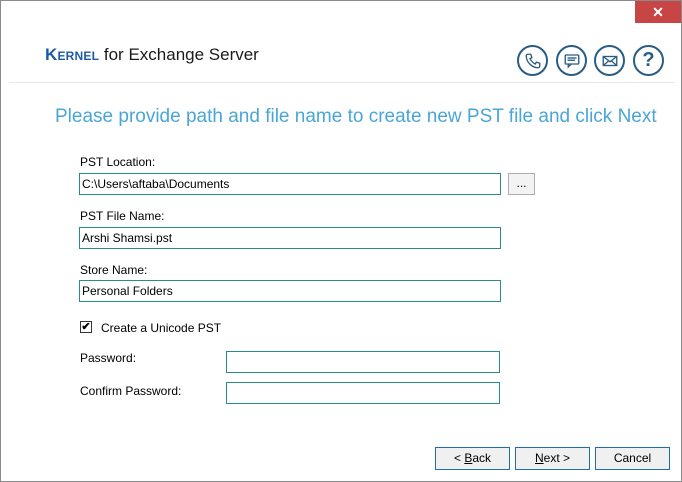  I want to click on pst-location-input: C:\Users\aftaba\Documents, so click(290, 184).